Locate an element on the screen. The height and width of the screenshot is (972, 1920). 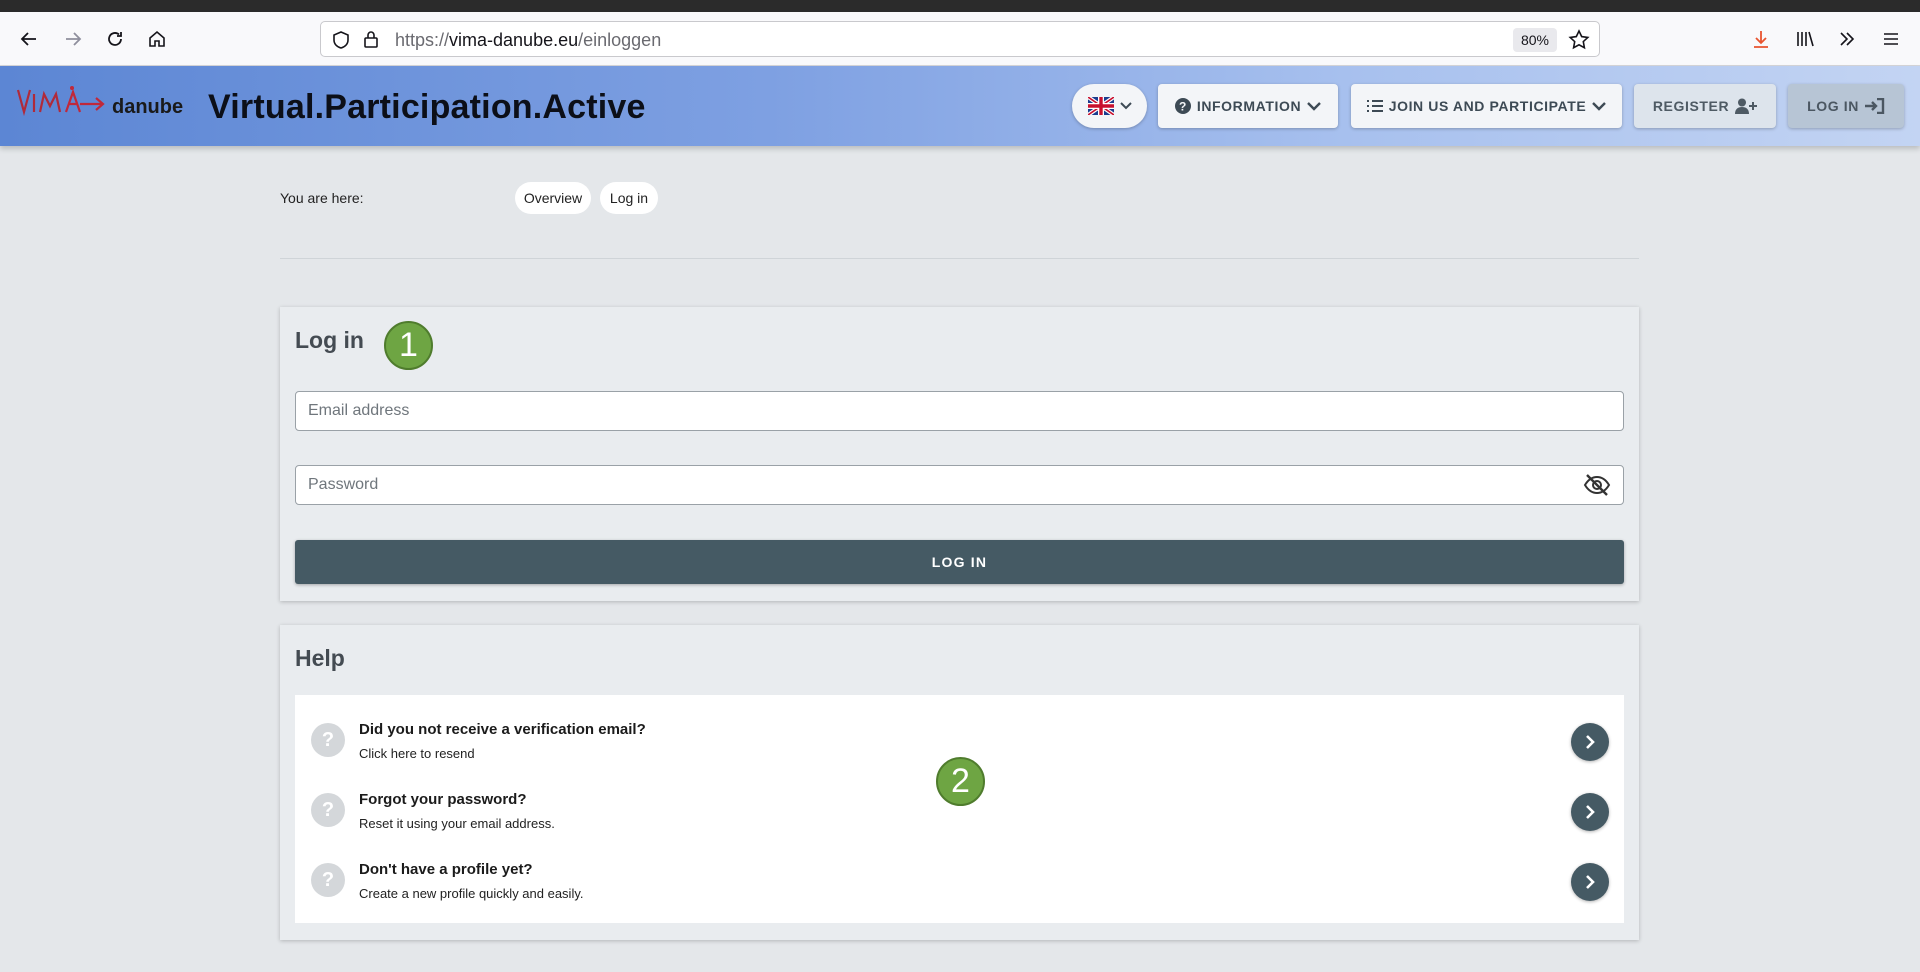
forward-button is located at coordinates (73, 39).